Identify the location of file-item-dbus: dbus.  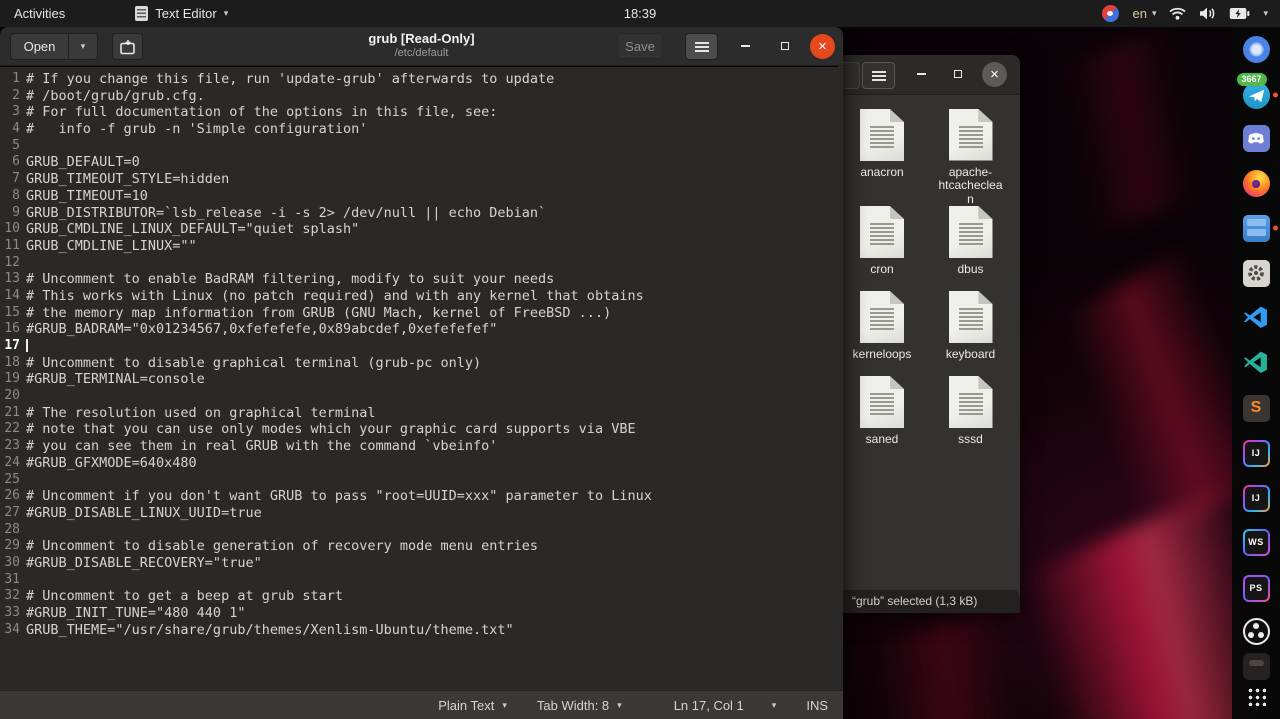
(971, 248).